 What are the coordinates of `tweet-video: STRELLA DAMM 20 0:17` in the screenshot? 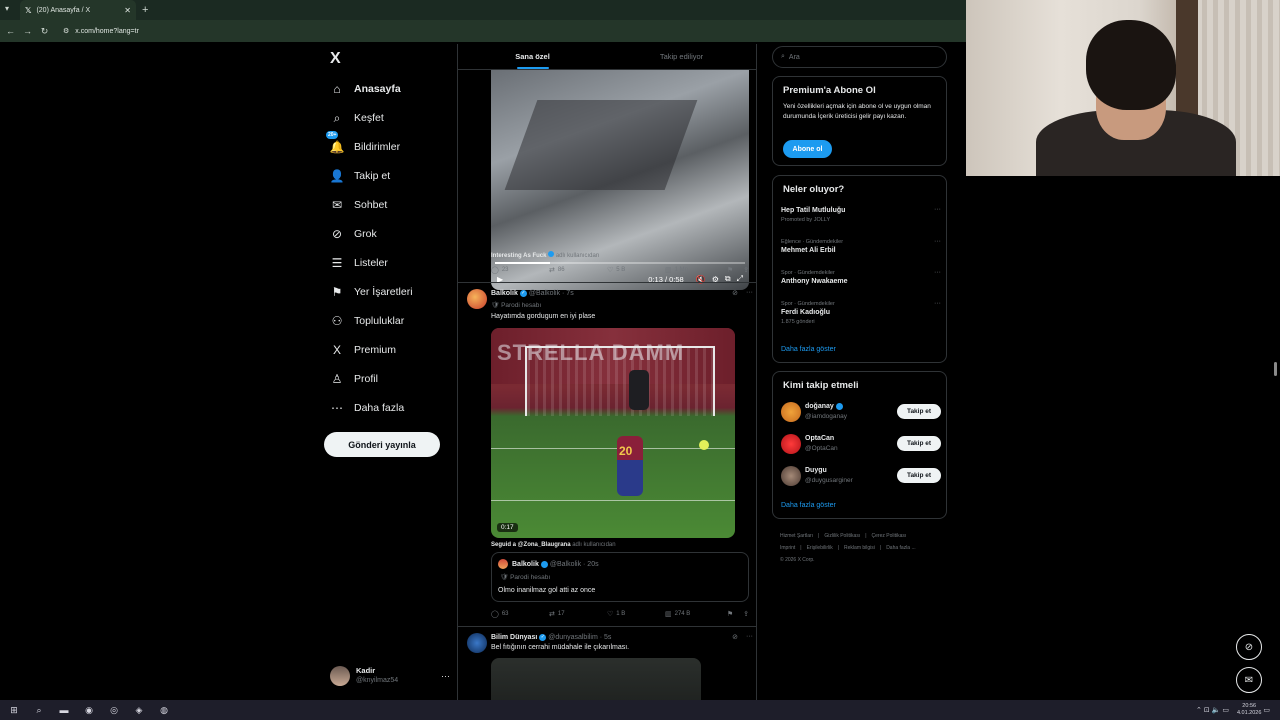 It's located at (613, 433).